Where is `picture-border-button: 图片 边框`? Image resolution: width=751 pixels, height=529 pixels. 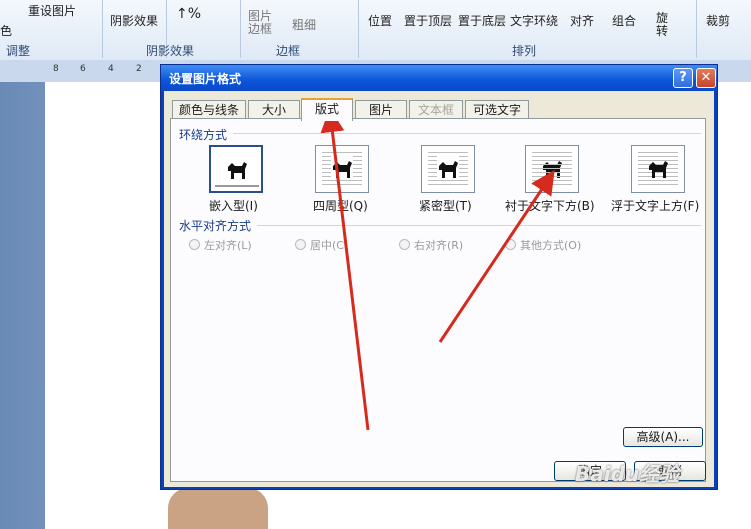
picture-border-button: 图片 边框 is located at coordinates (261, 23).